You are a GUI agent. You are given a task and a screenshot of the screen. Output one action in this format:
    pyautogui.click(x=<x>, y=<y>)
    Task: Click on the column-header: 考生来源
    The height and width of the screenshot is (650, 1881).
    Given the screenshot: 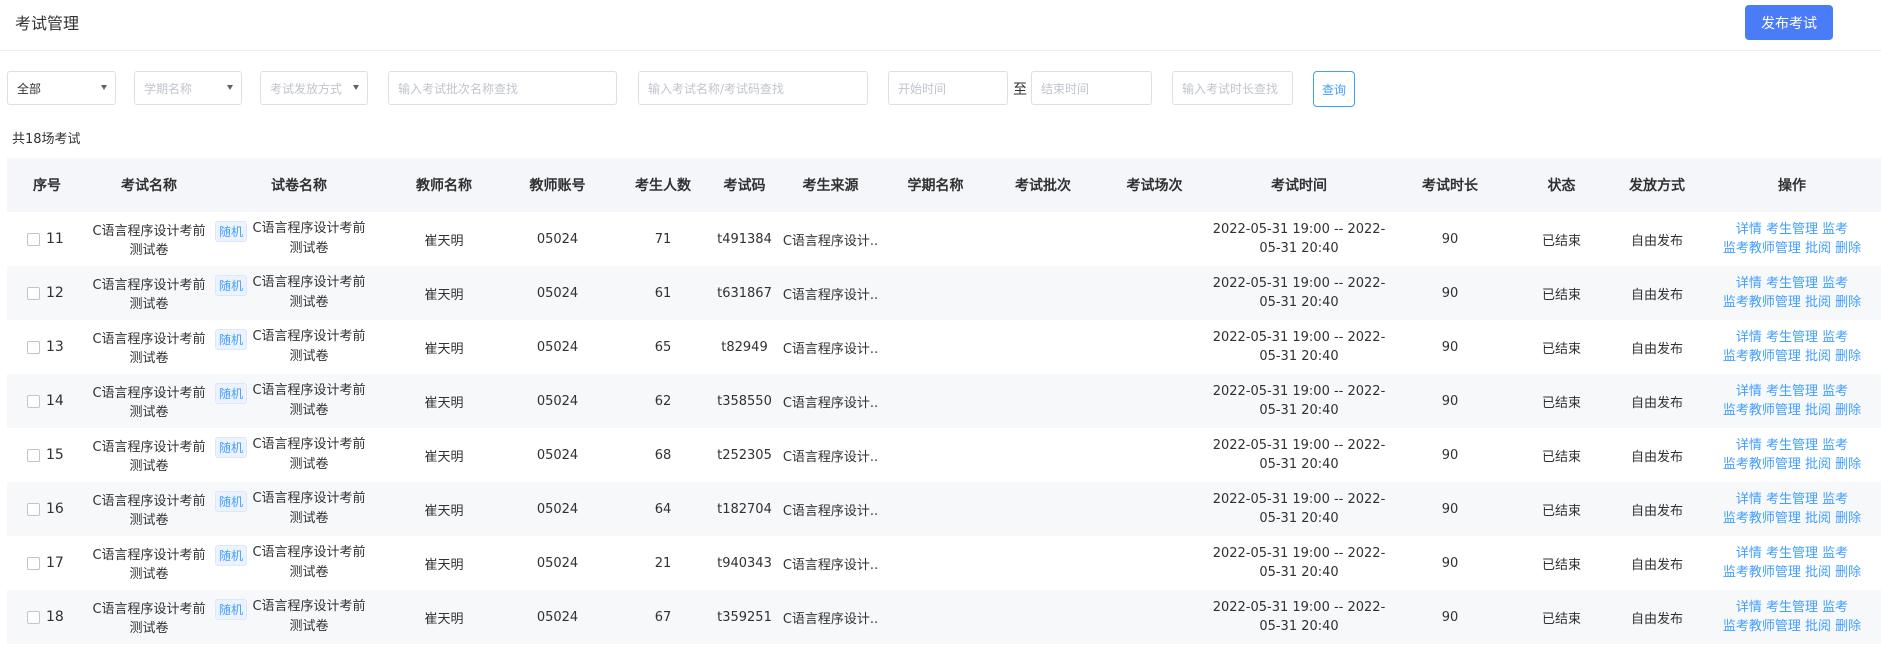 What is the action you would take?
    pyautogui.click(x=830, y=186)
    